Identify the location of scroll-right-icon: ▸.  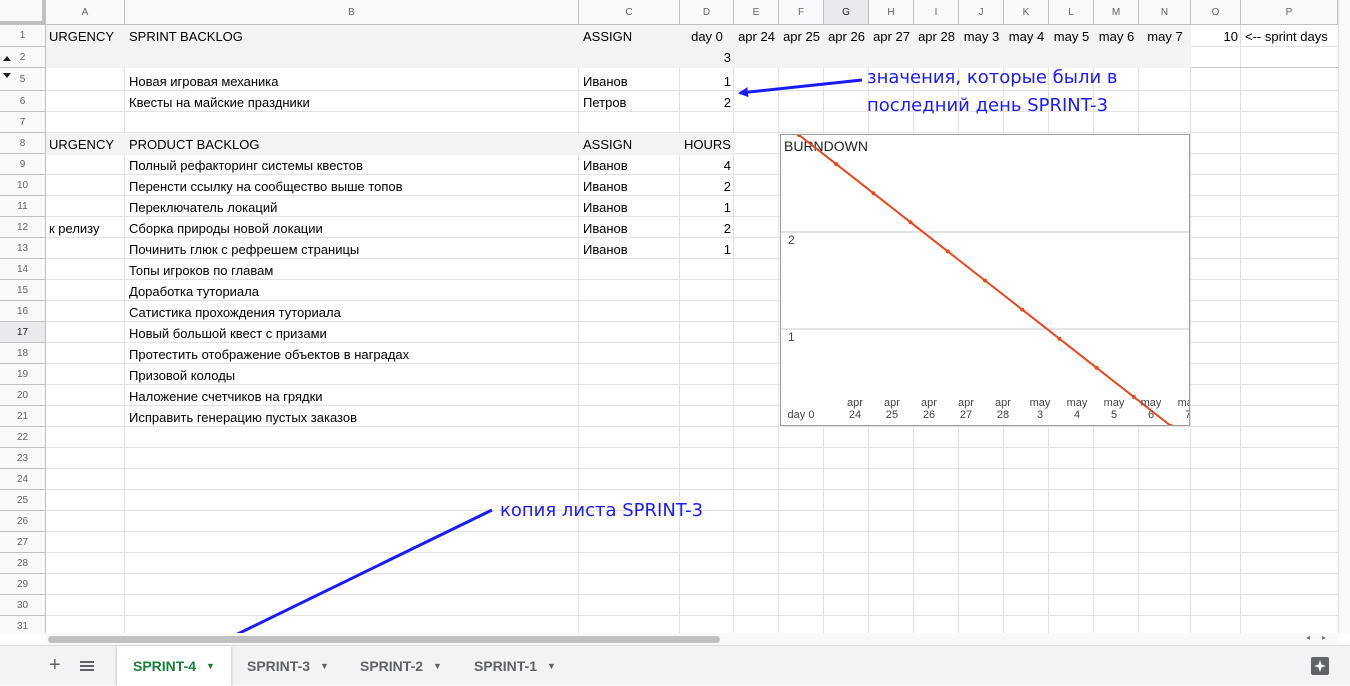
(1324, 637).